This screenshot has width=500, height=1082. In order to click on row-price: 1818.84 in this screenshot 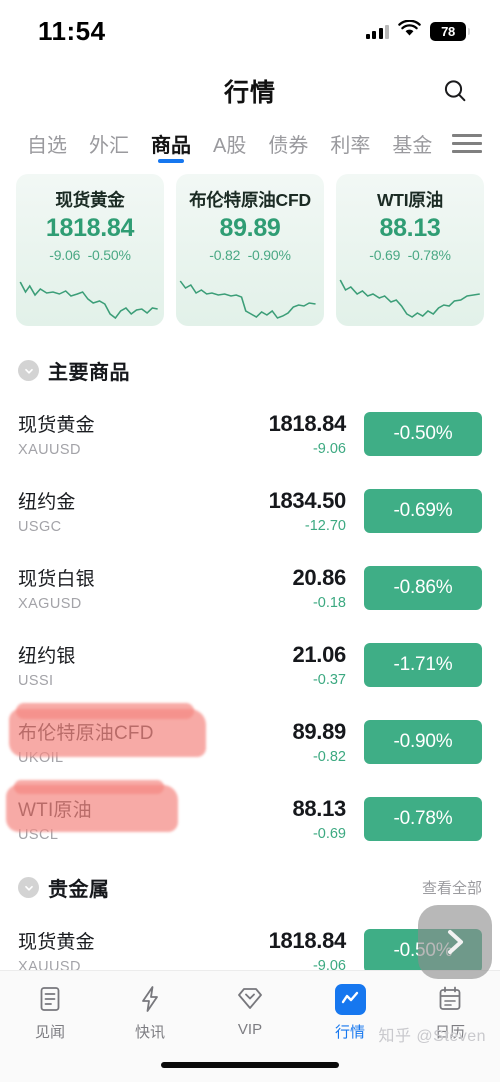, I will do `click(307, 940)`.